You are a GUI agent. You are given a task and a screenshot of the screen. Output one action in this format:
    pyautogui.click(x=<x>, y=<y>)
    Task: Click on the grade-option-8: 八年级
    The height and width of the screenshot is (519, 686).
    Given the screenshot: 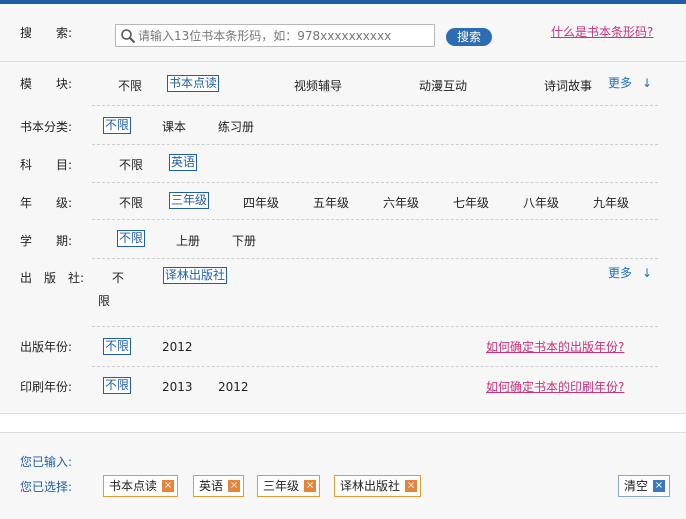 What is the action you would take?
    pyautogui.click(x=541, y=202)
    